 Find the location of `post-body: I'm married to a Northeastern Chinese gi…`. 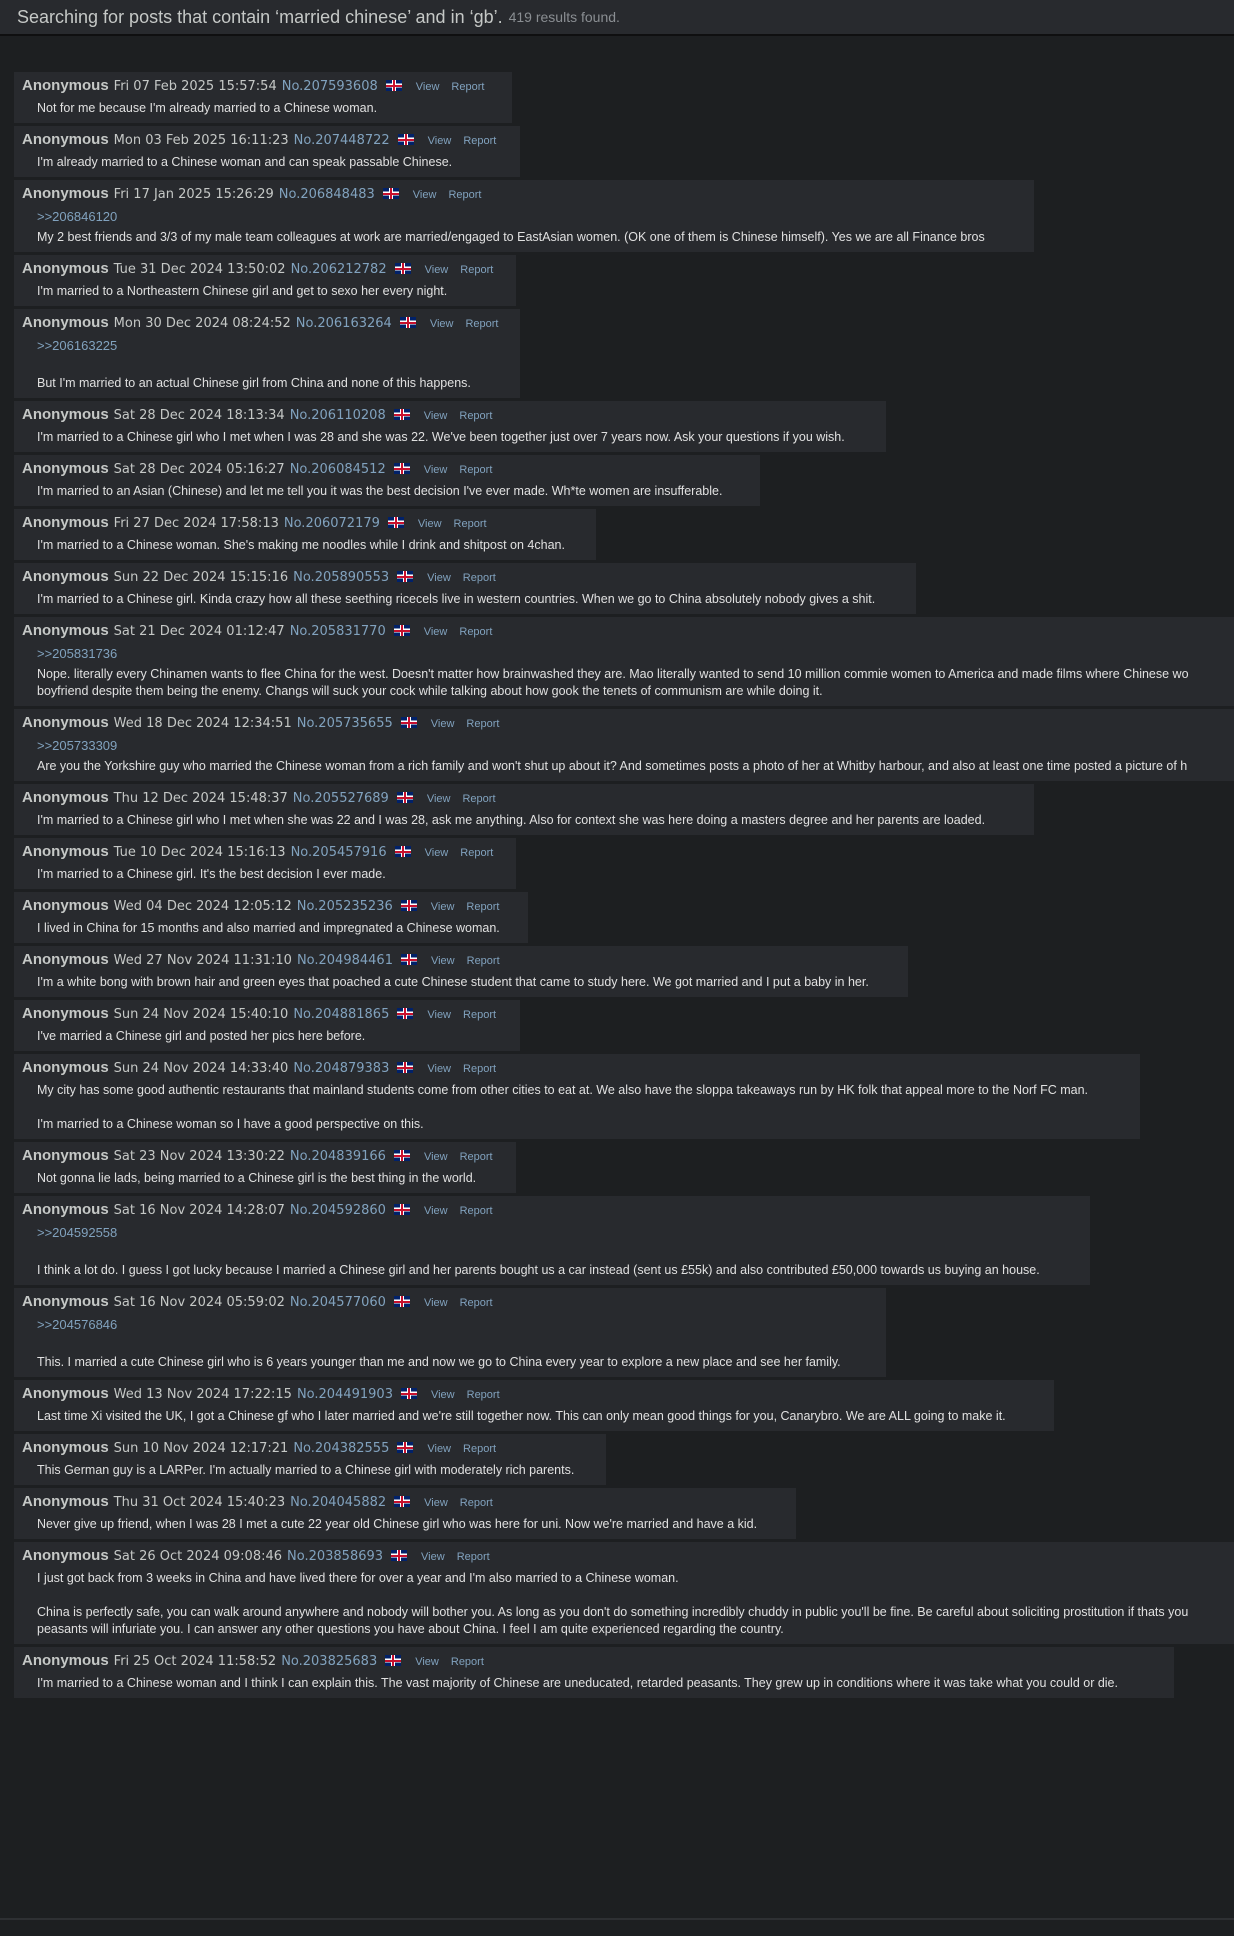

post-body: I'm married to a Northeastern Chinese gi… is located at coordinates (242, 291).